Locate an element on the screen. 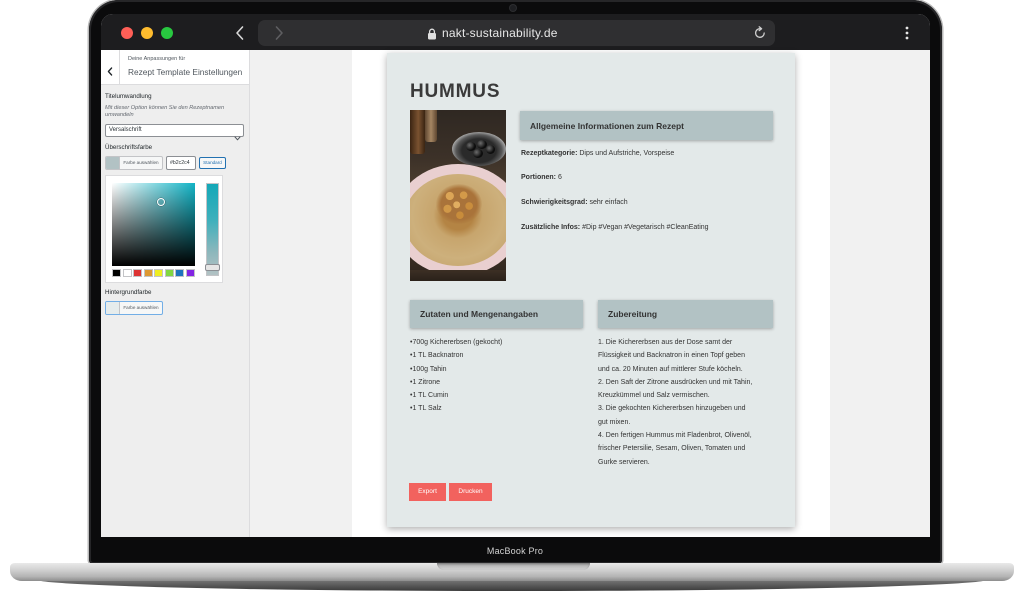 Image resolution: width=1024 pixels, height=598 pixels. background-color-pick-label: Farbe auswählen is located at coordinates (141, 307).